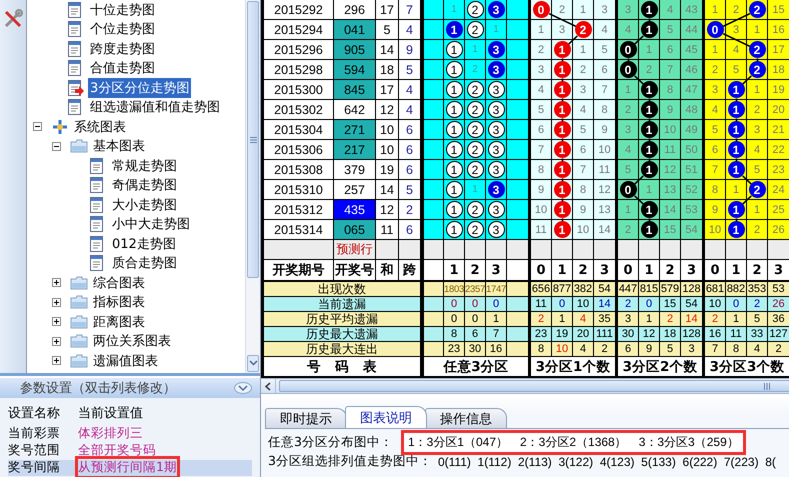  What do you see at coordinates (43, 413) in the screenshot?
I see `column-header: 设置名称` at bounding box center [43, 413].